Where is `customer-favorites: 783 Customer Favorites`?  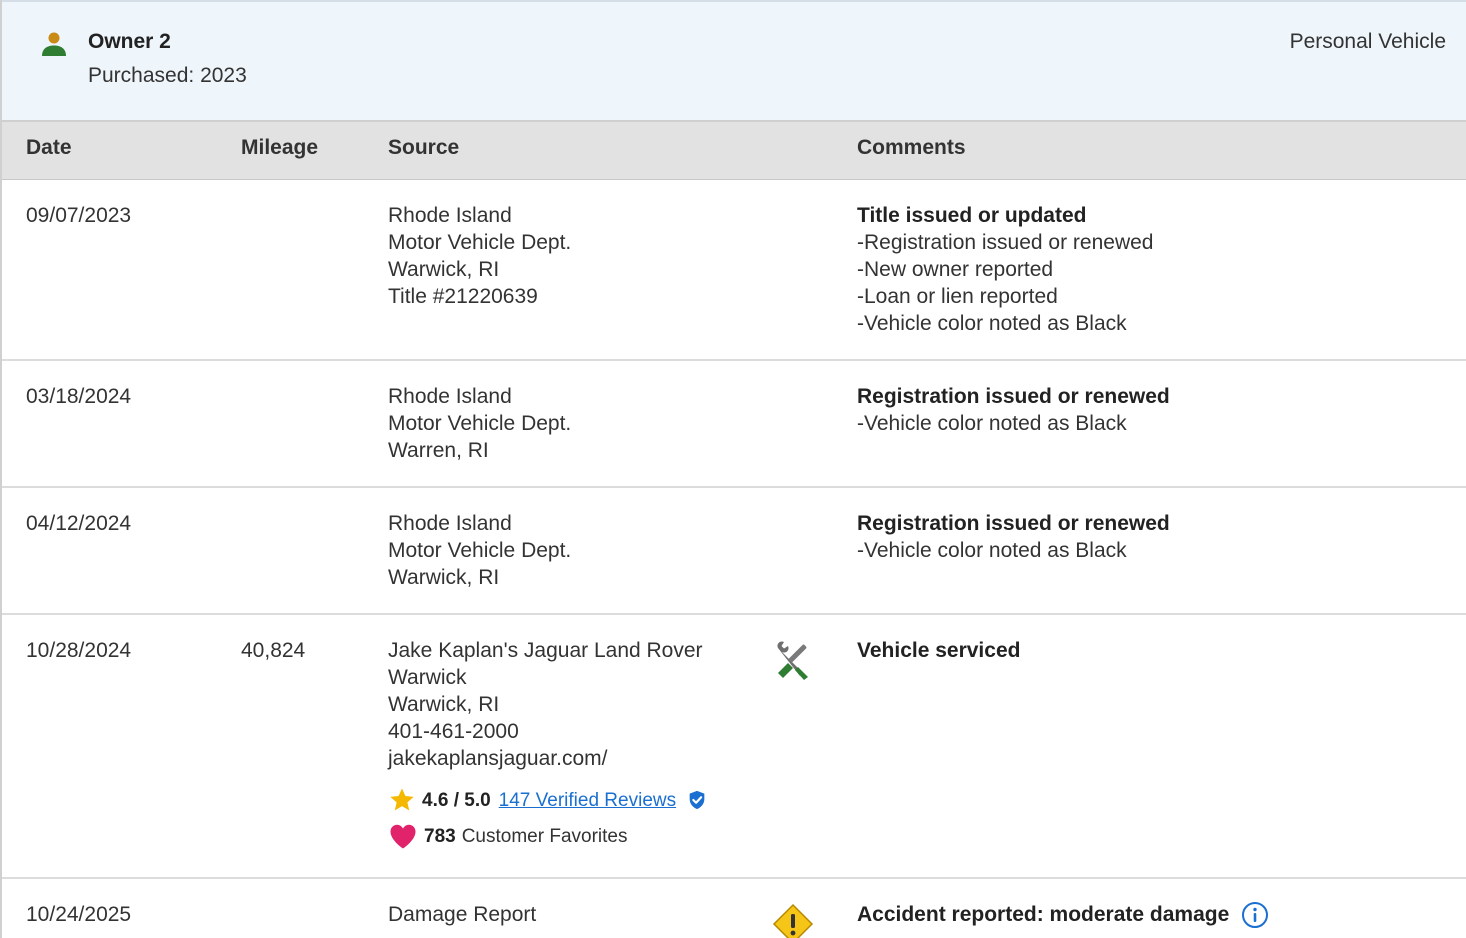
customer-favorites: 783 Customer Favorites is located at coordinates (551, 836).